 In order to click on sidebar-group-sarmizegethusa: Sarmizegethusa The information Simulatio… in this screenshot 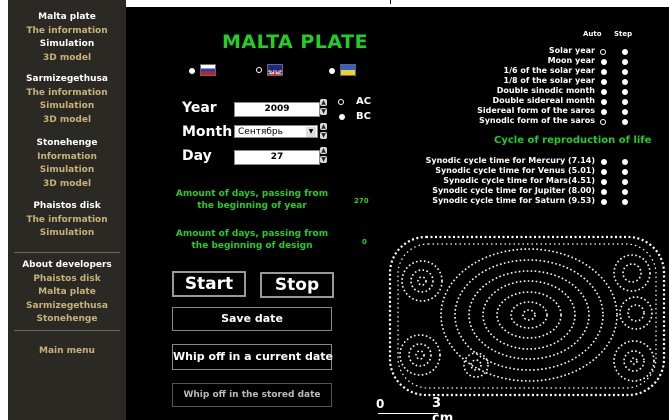, I will do `click(67, 100)`.